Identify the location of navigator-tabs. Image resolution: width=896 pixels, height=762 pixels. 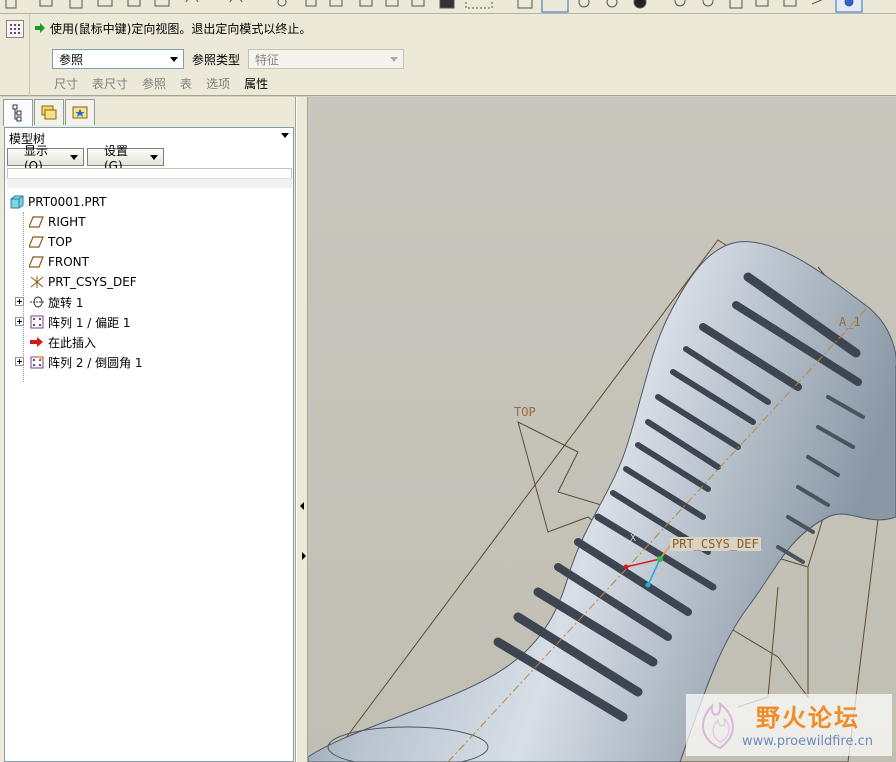
(49, 112).